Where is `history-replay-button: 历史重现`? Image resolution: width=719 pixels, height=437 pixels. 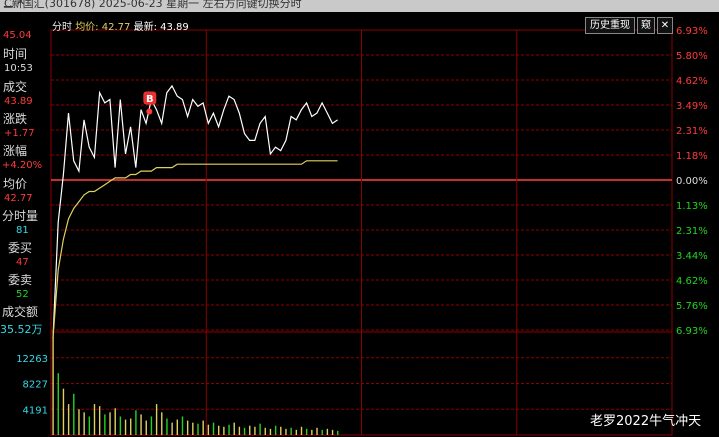 history-replay-button: 历史重现 is located at coordinates (610, 25).